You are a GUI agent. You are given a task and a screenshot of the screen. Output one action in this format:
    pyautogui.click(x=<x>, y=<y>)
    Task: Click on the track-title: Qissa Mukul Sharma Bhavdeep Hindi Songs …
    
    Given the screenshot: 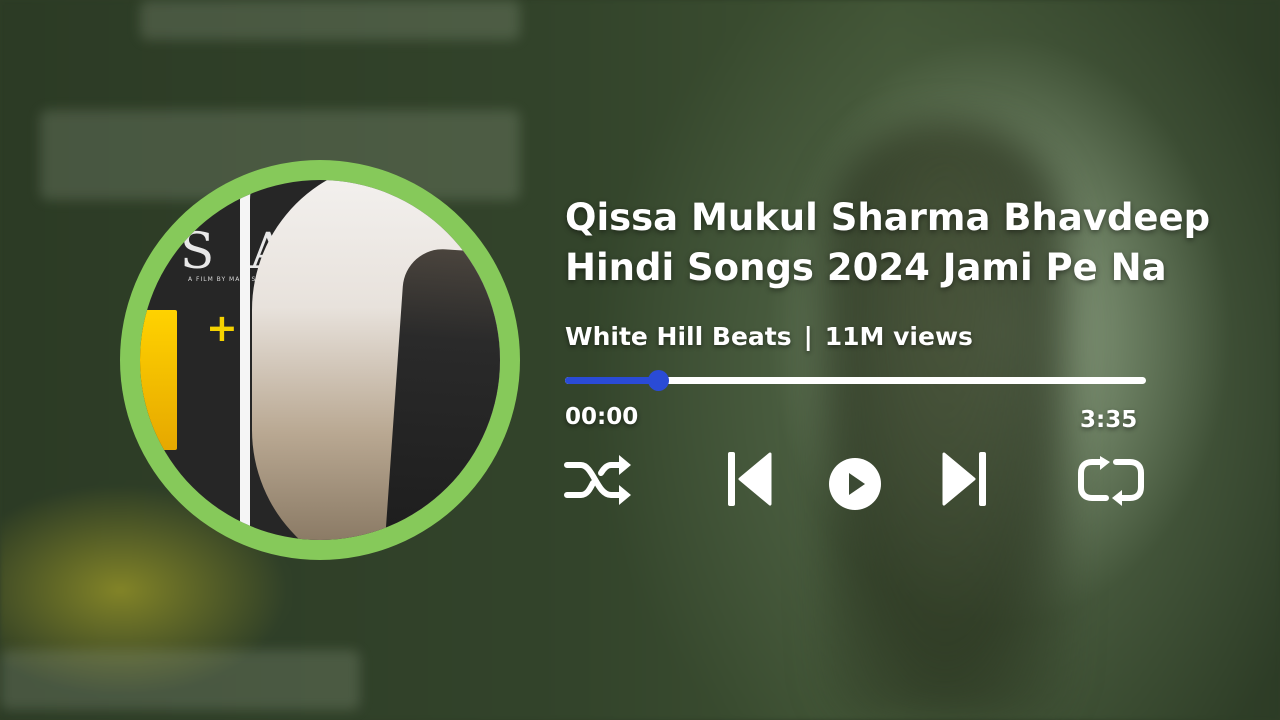 What is the action you would take?
    pyautogui.click(x=888, y=242)
    